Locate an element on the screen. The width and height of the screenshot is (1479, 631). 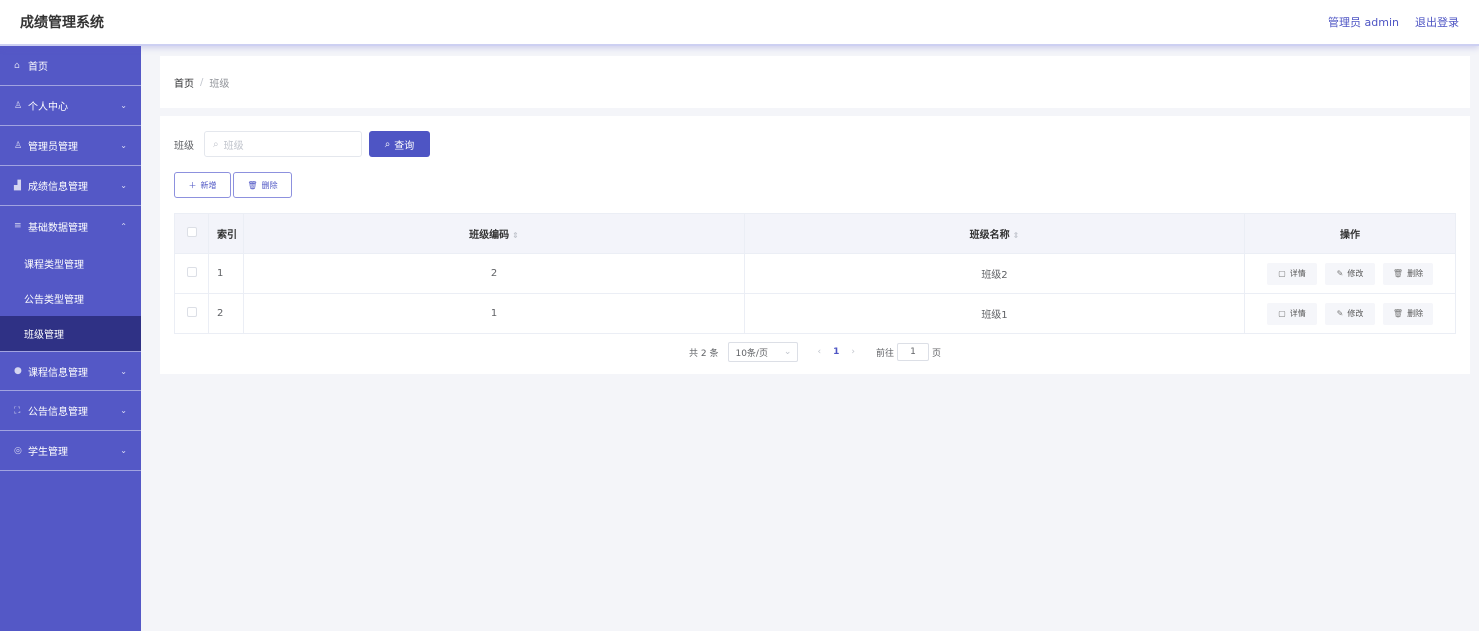
home-icon: ⌂ is located at coordinates (17, 65).